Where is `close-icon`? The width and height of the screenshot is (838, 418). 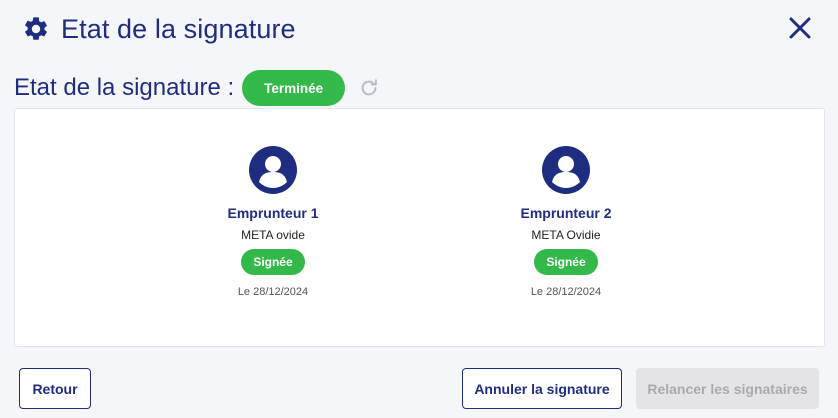
close-icon is located at coordinates (800, 28).